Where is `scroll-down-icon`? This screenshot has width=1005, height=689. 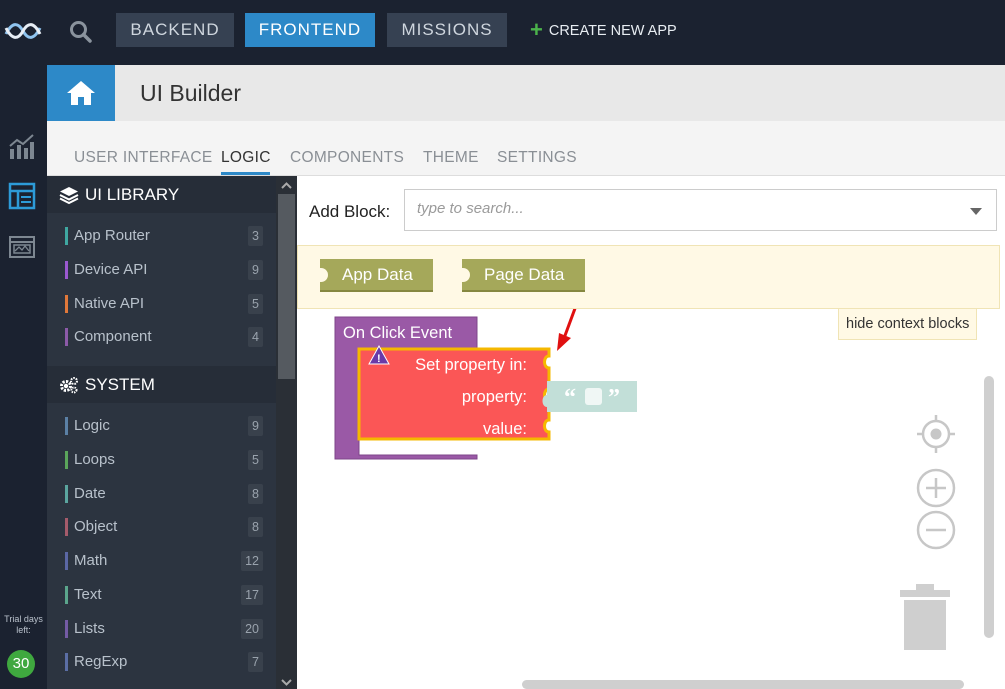
scroll-down-icon is located at coordinates (286, 682).